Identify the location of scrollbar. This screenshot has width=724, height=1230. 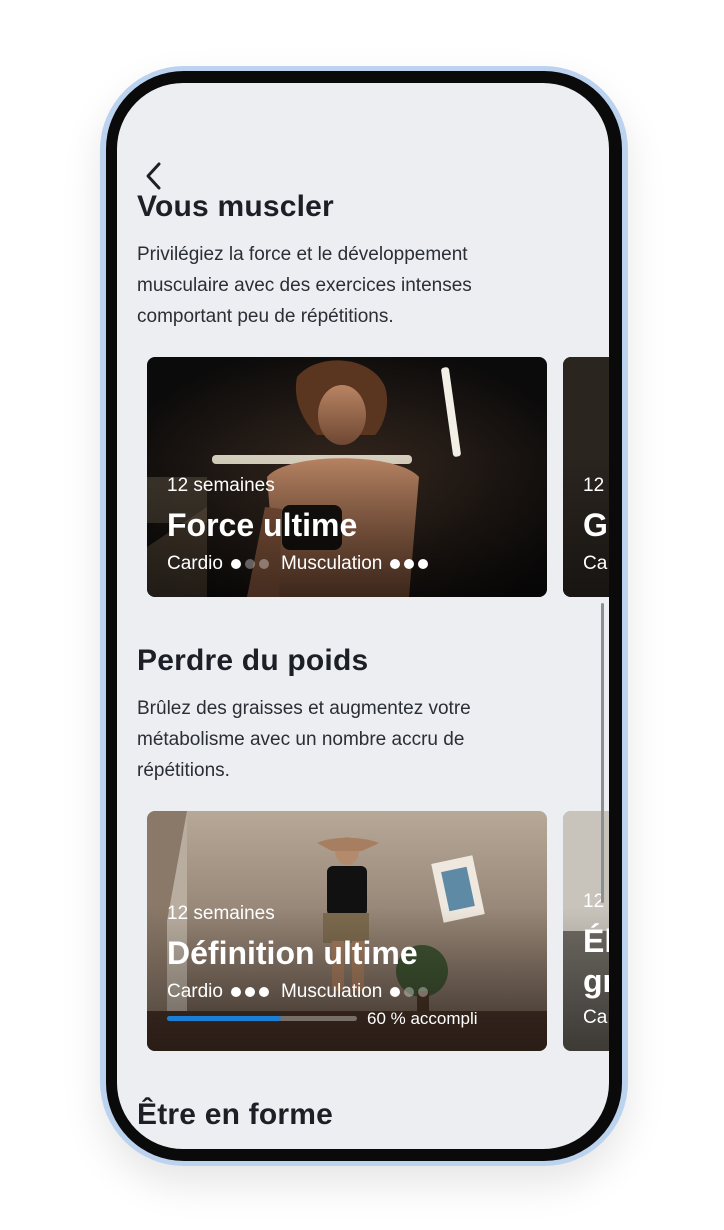
(602, 753).